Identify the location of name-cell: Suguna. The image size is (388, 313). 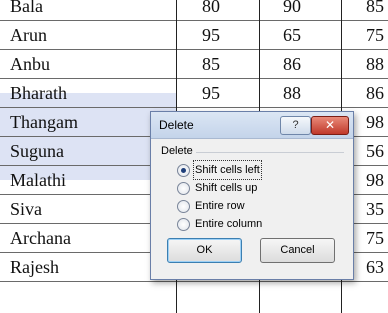
(90, 151).